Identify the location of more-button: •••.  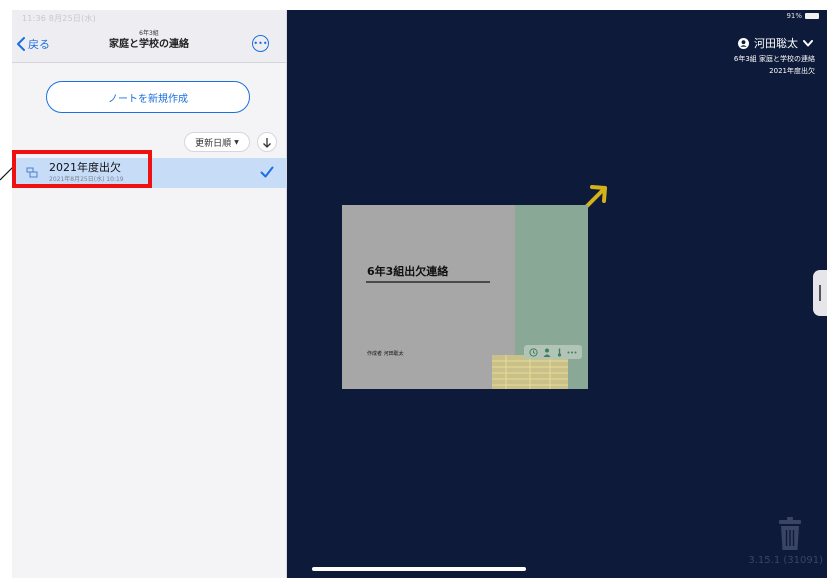
(260, 43).